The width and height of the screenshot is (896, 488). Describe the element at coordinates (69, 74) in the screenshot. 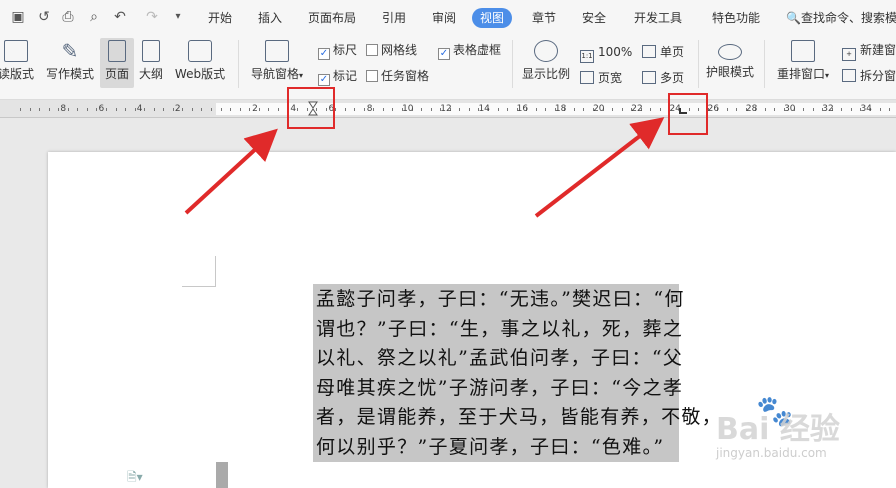

I see `write-mode-label: 写作模式` at that location.